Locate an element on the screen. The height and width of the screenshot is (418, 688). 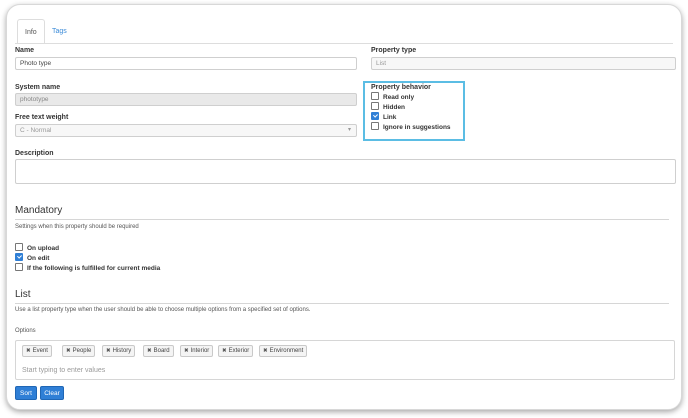
options-label: Options is located at coordinates (25, 331).